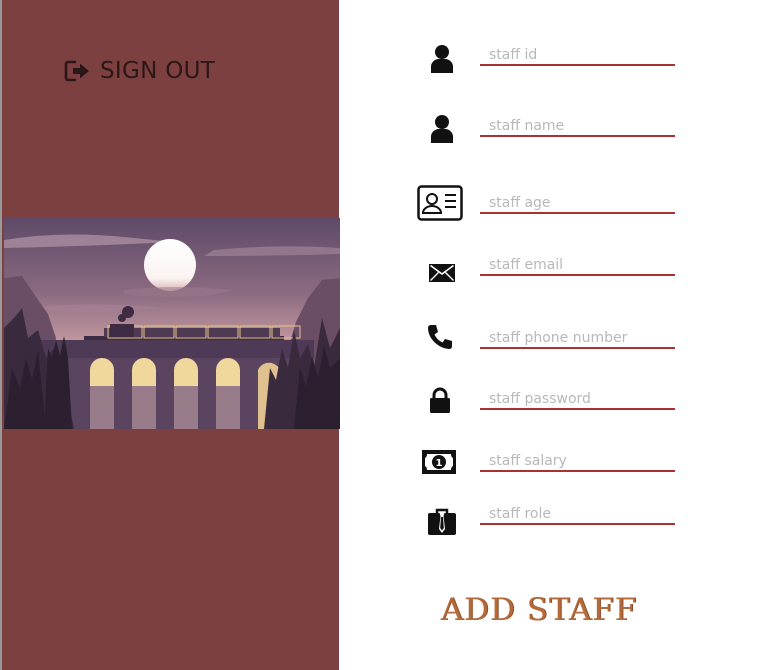 This screenshot has height=670, width=771. What do you see at coordinates (442, 521) in the screenshot?
I see `briefcase-icon` at bounding box center [442, 521].